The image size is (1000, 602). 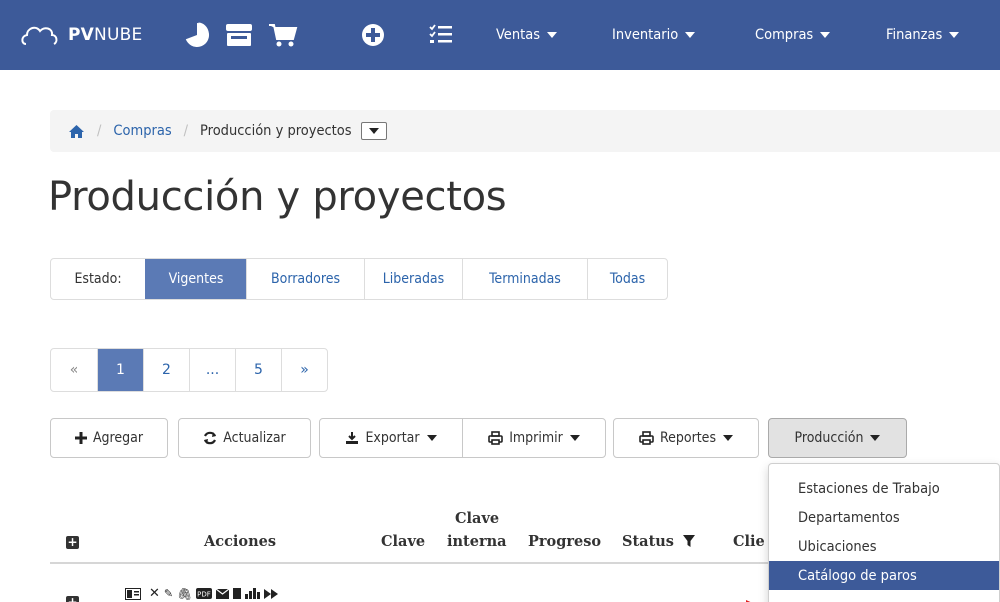 What do you see at coordinates (76, 131) in the screenshot?
I see `home-icon` at bounding box center [76, 131].